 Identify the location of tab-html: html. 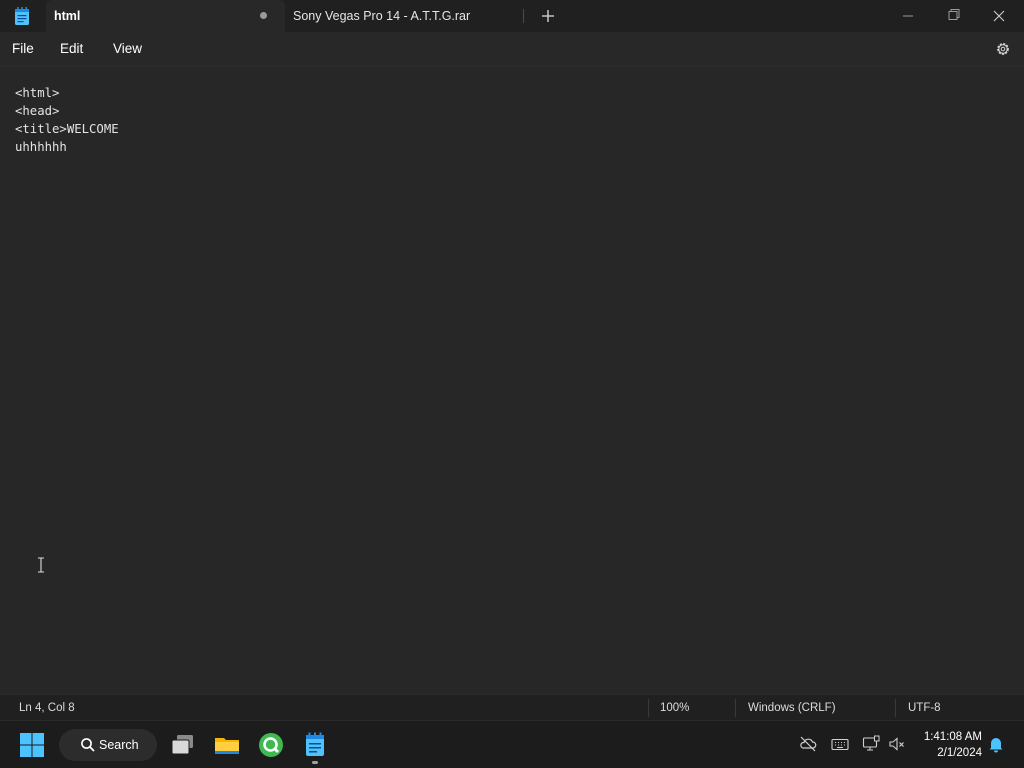
(165, 16).